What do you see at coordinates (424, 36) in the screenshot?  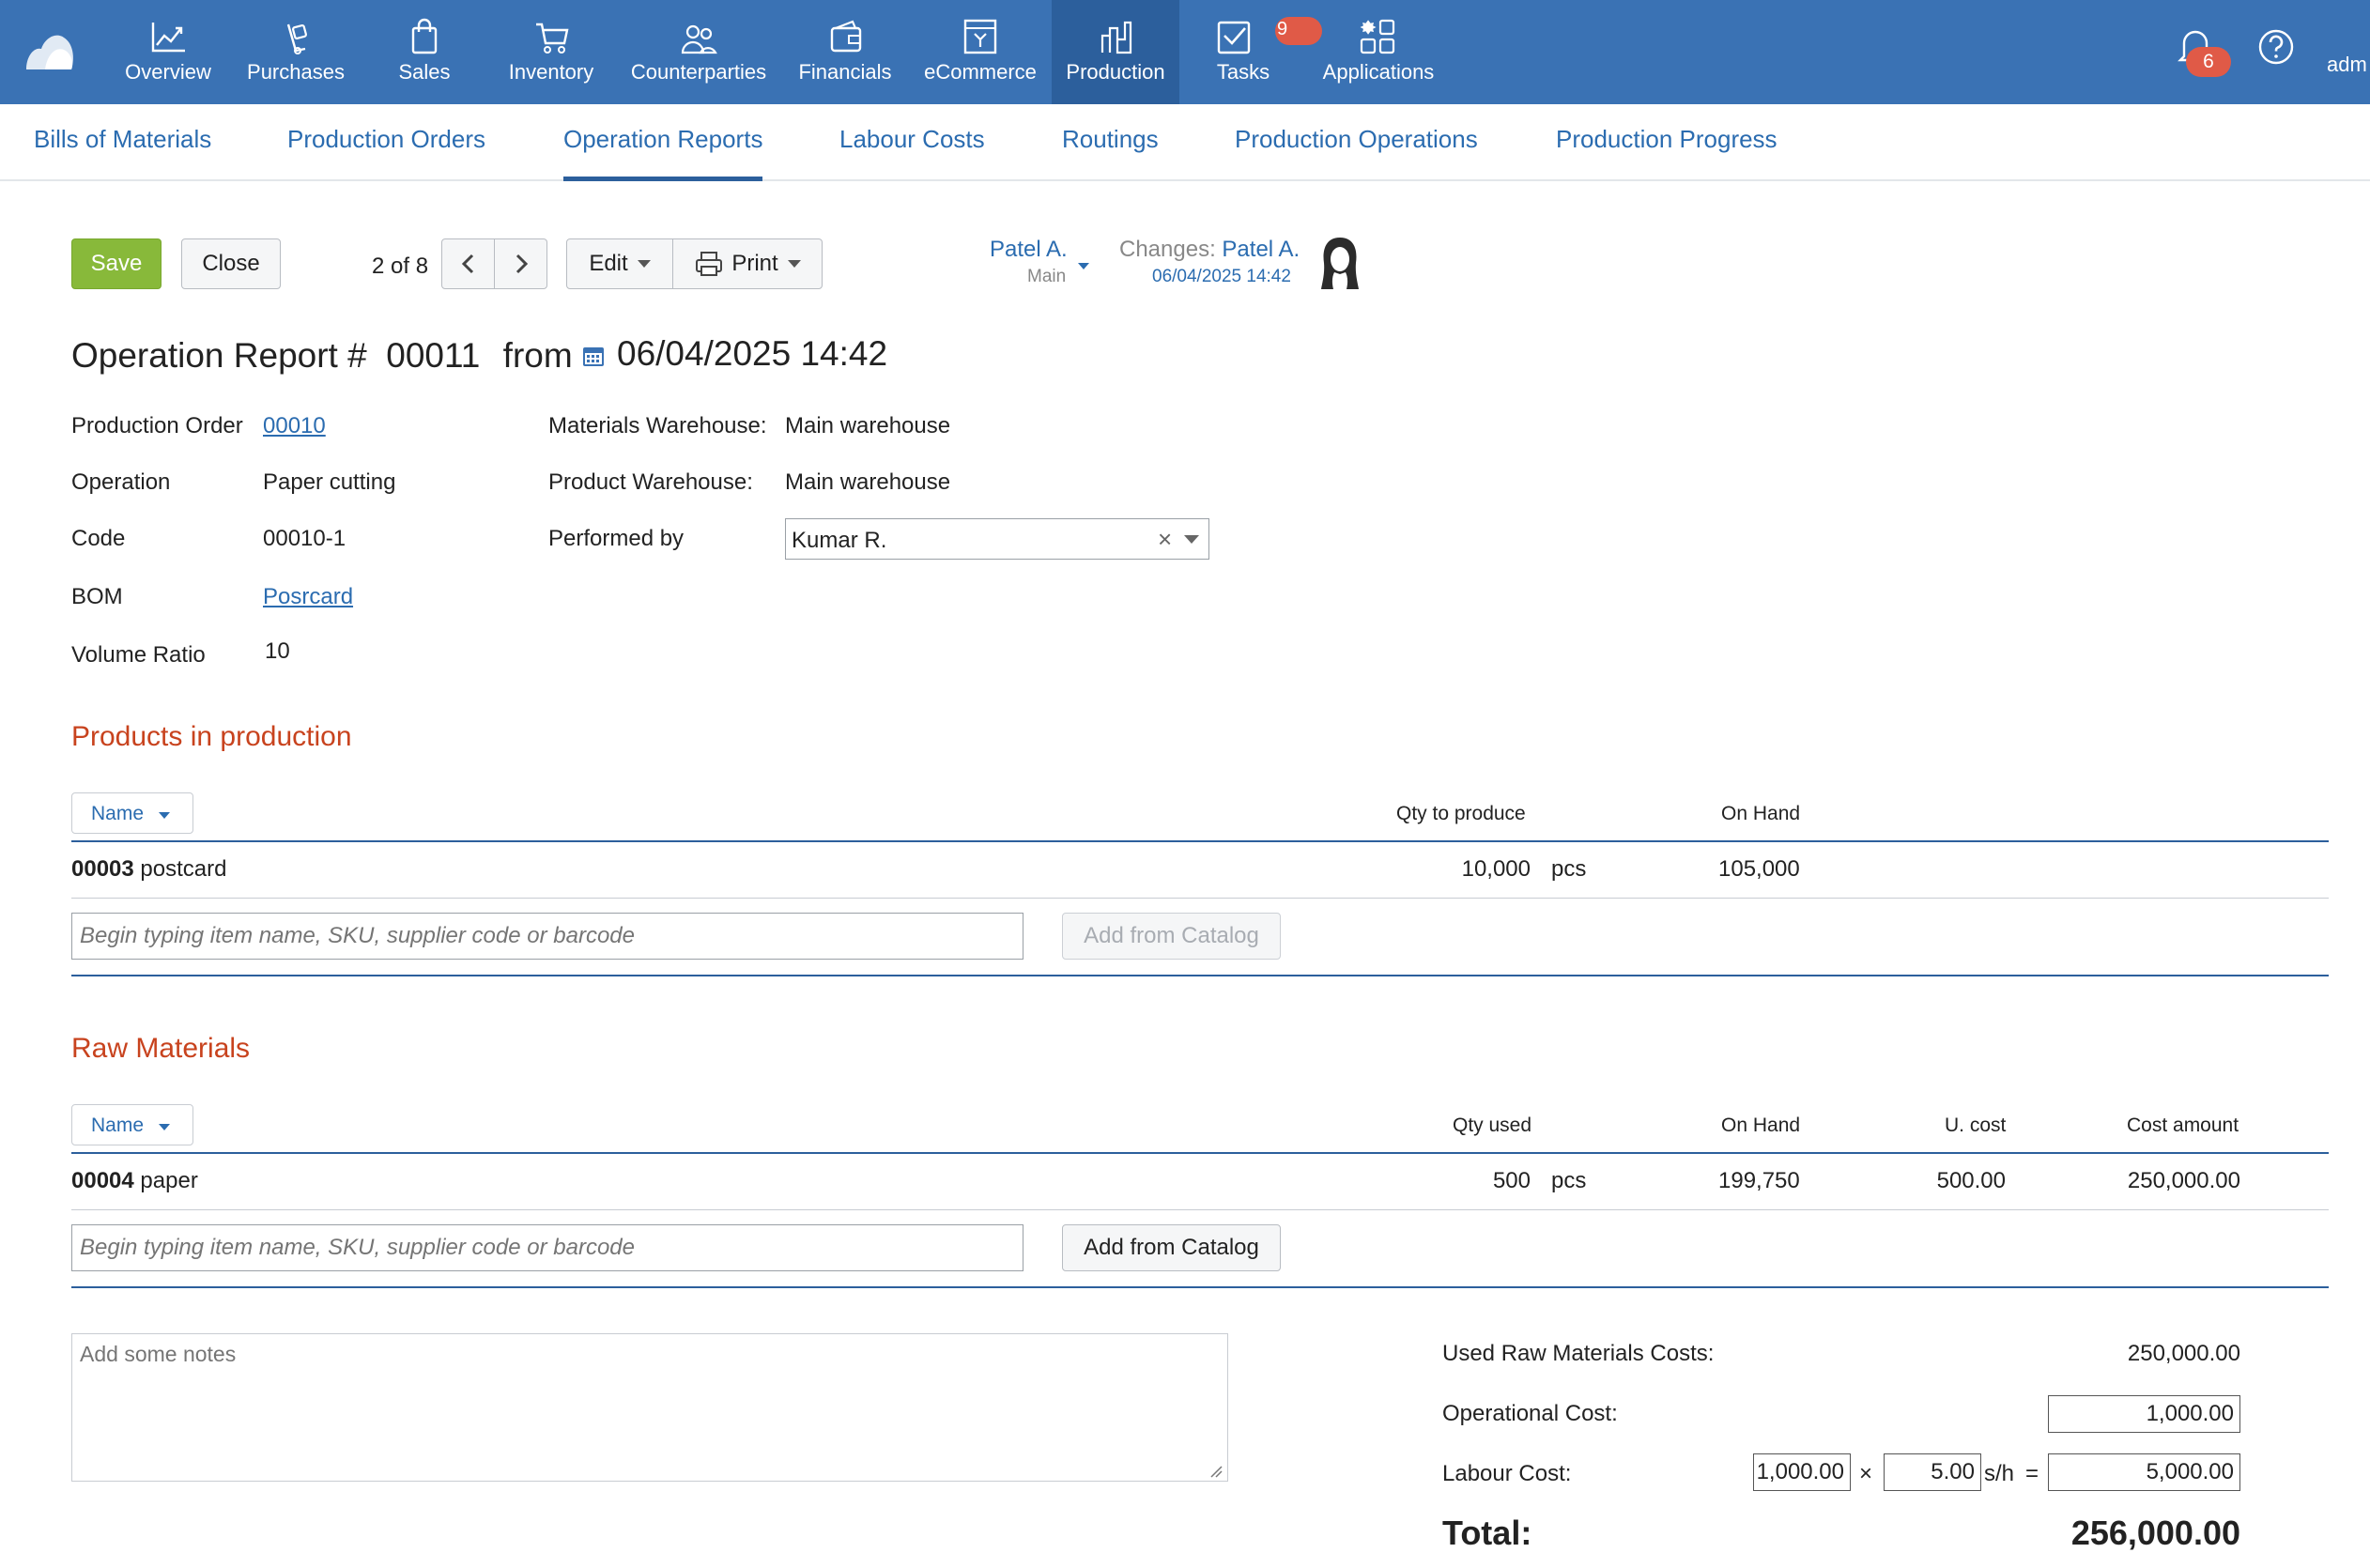 I see `shopping-bag-icon` at bounding box center [424, 36].